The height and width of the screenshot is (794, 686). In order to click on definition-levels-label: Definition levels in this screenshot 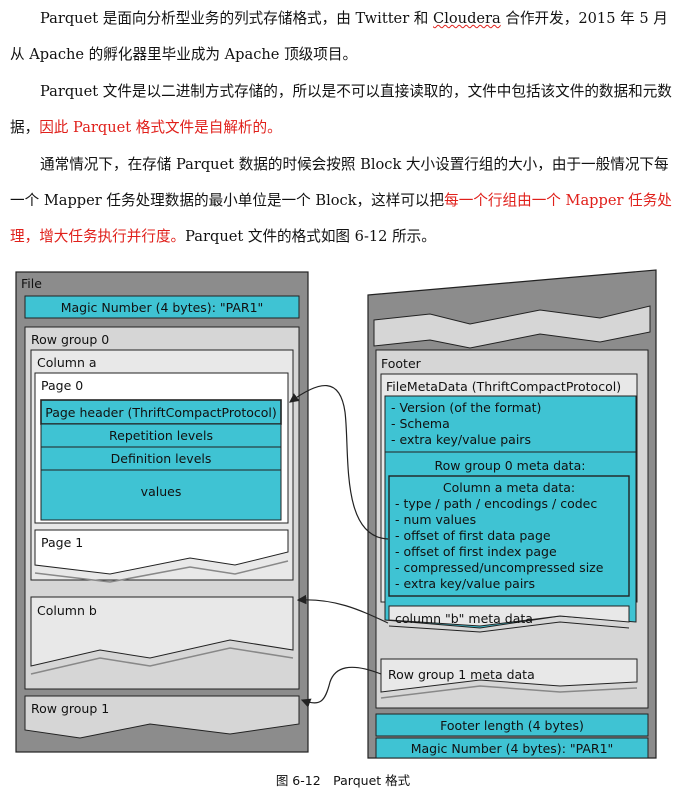, I will do `click(161, 458)`.